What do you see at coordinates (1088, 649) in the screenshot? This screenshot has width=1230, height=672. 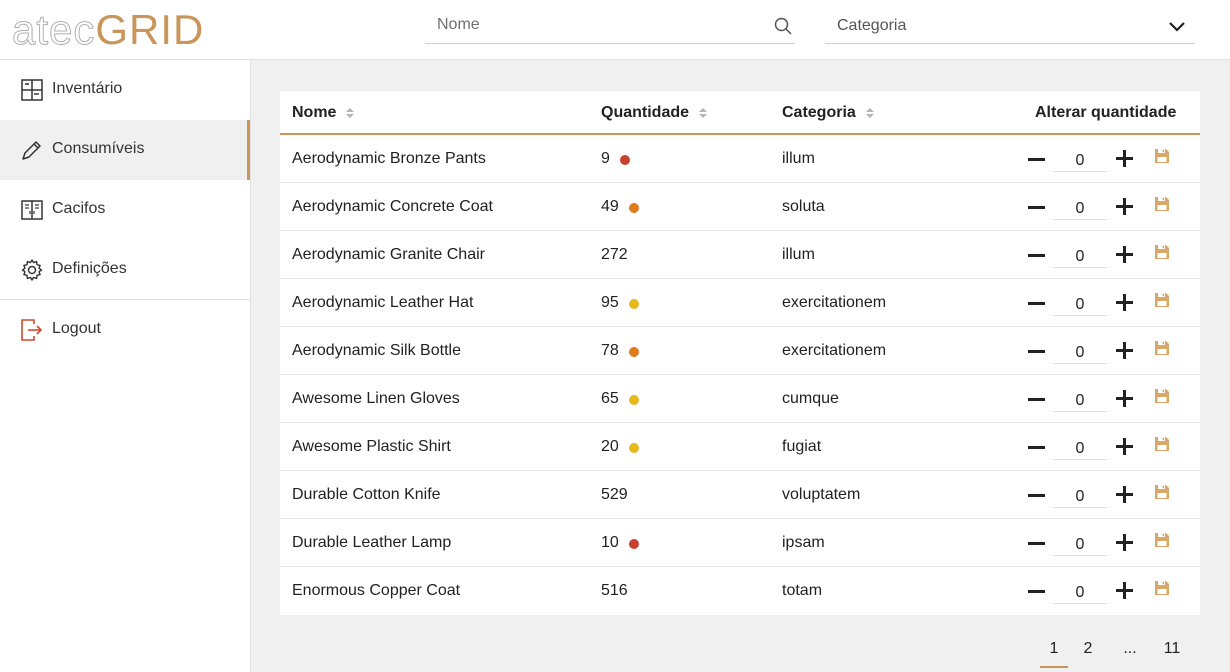 I see `page-2-button: 2` at bounding box center [1088, 649].